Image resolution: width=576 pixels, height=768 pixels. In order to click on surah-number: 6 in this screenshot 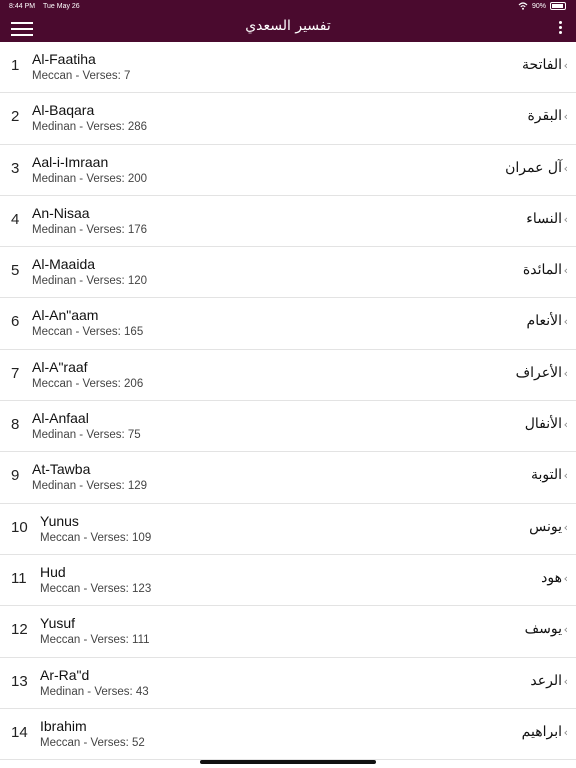, I will do `click(15, 322)`.